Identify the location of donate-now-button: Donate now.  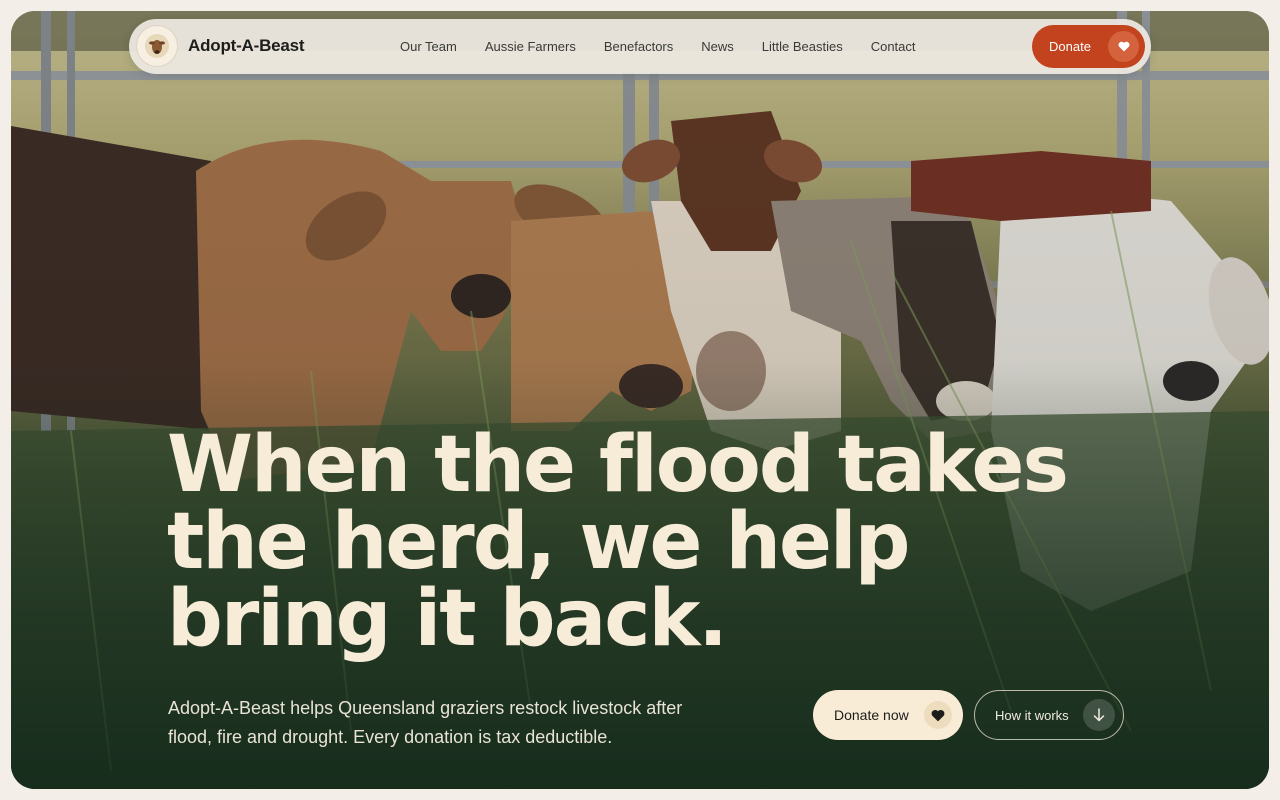
(888, 715).